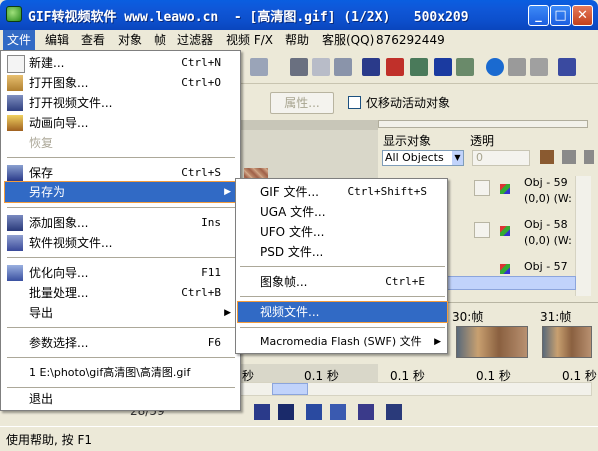  Describe the element at coordinates (546, 224) in the screenshot. I see `object-name: Obj - 58` at that location.